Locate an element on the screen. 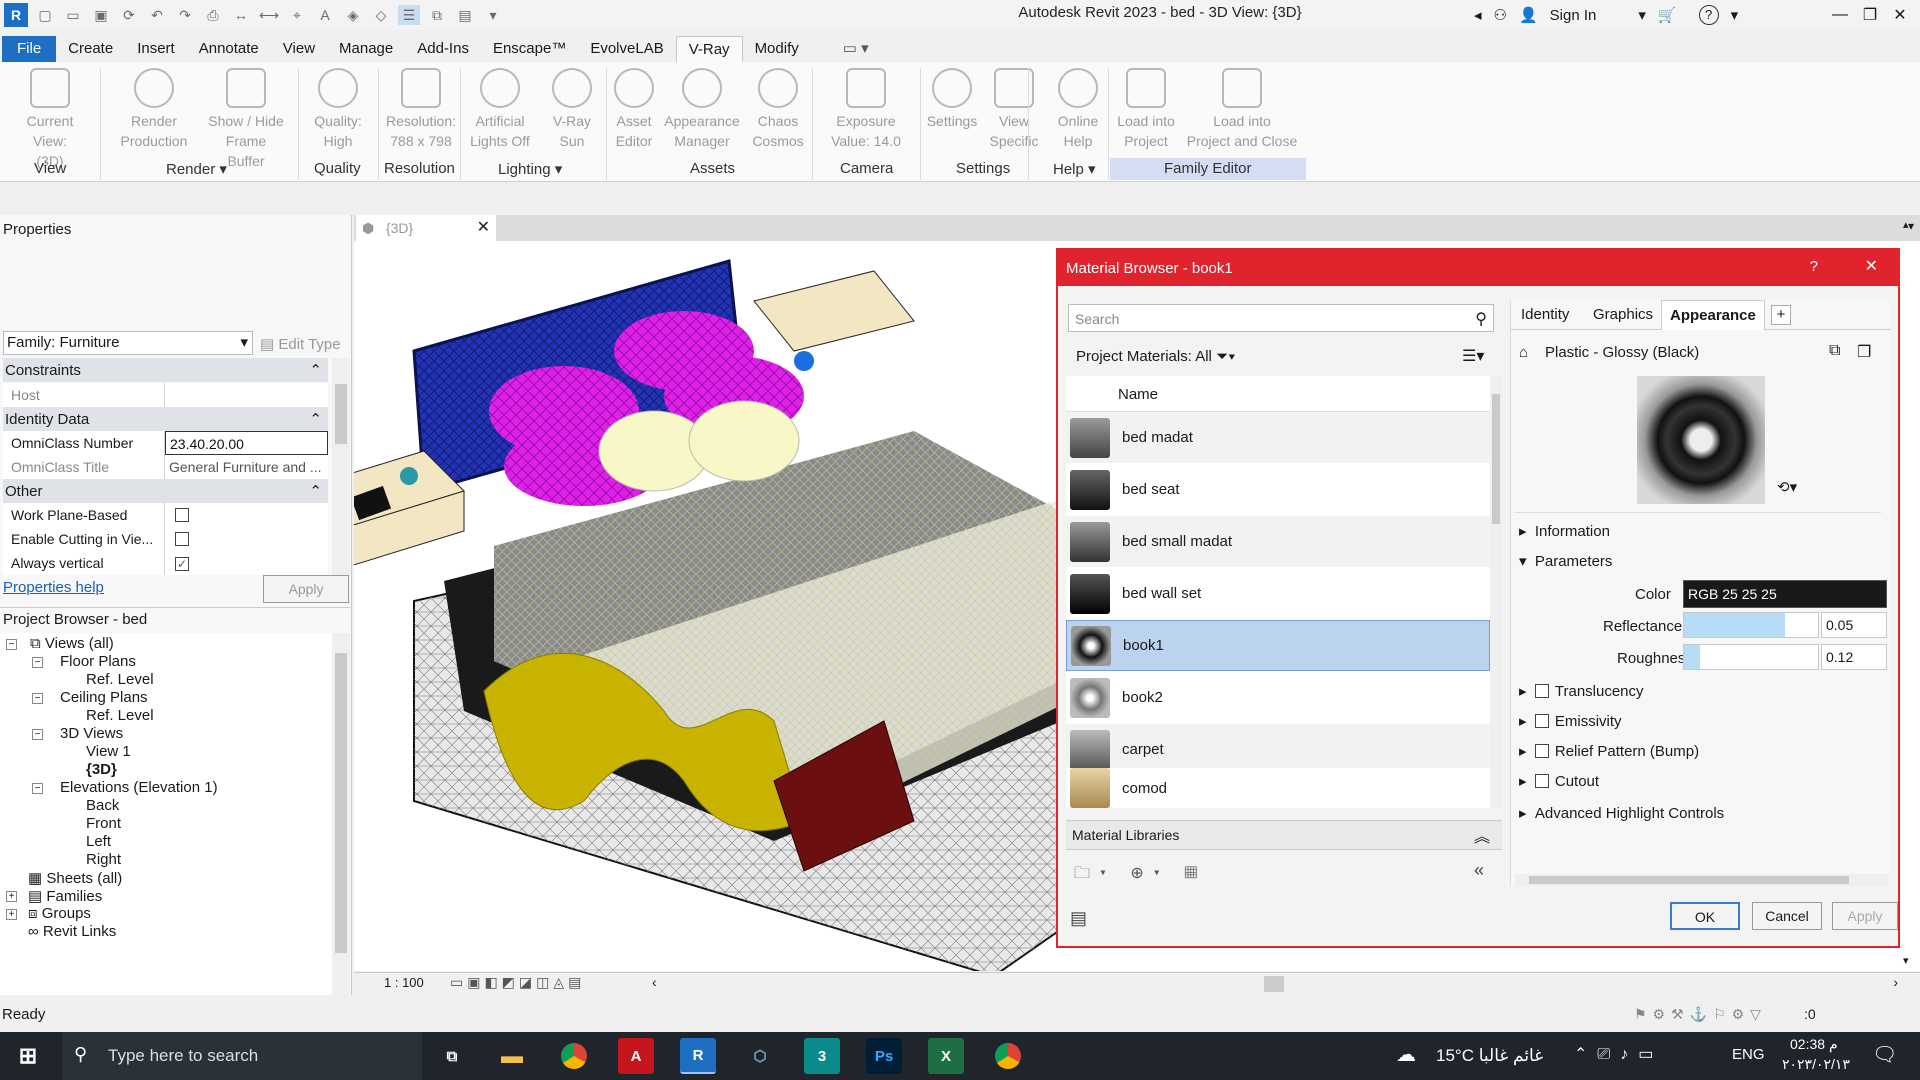 The image size is (1920, 1080). translucency-section: ▸ Translucency is located at coordinates (1581, 691).